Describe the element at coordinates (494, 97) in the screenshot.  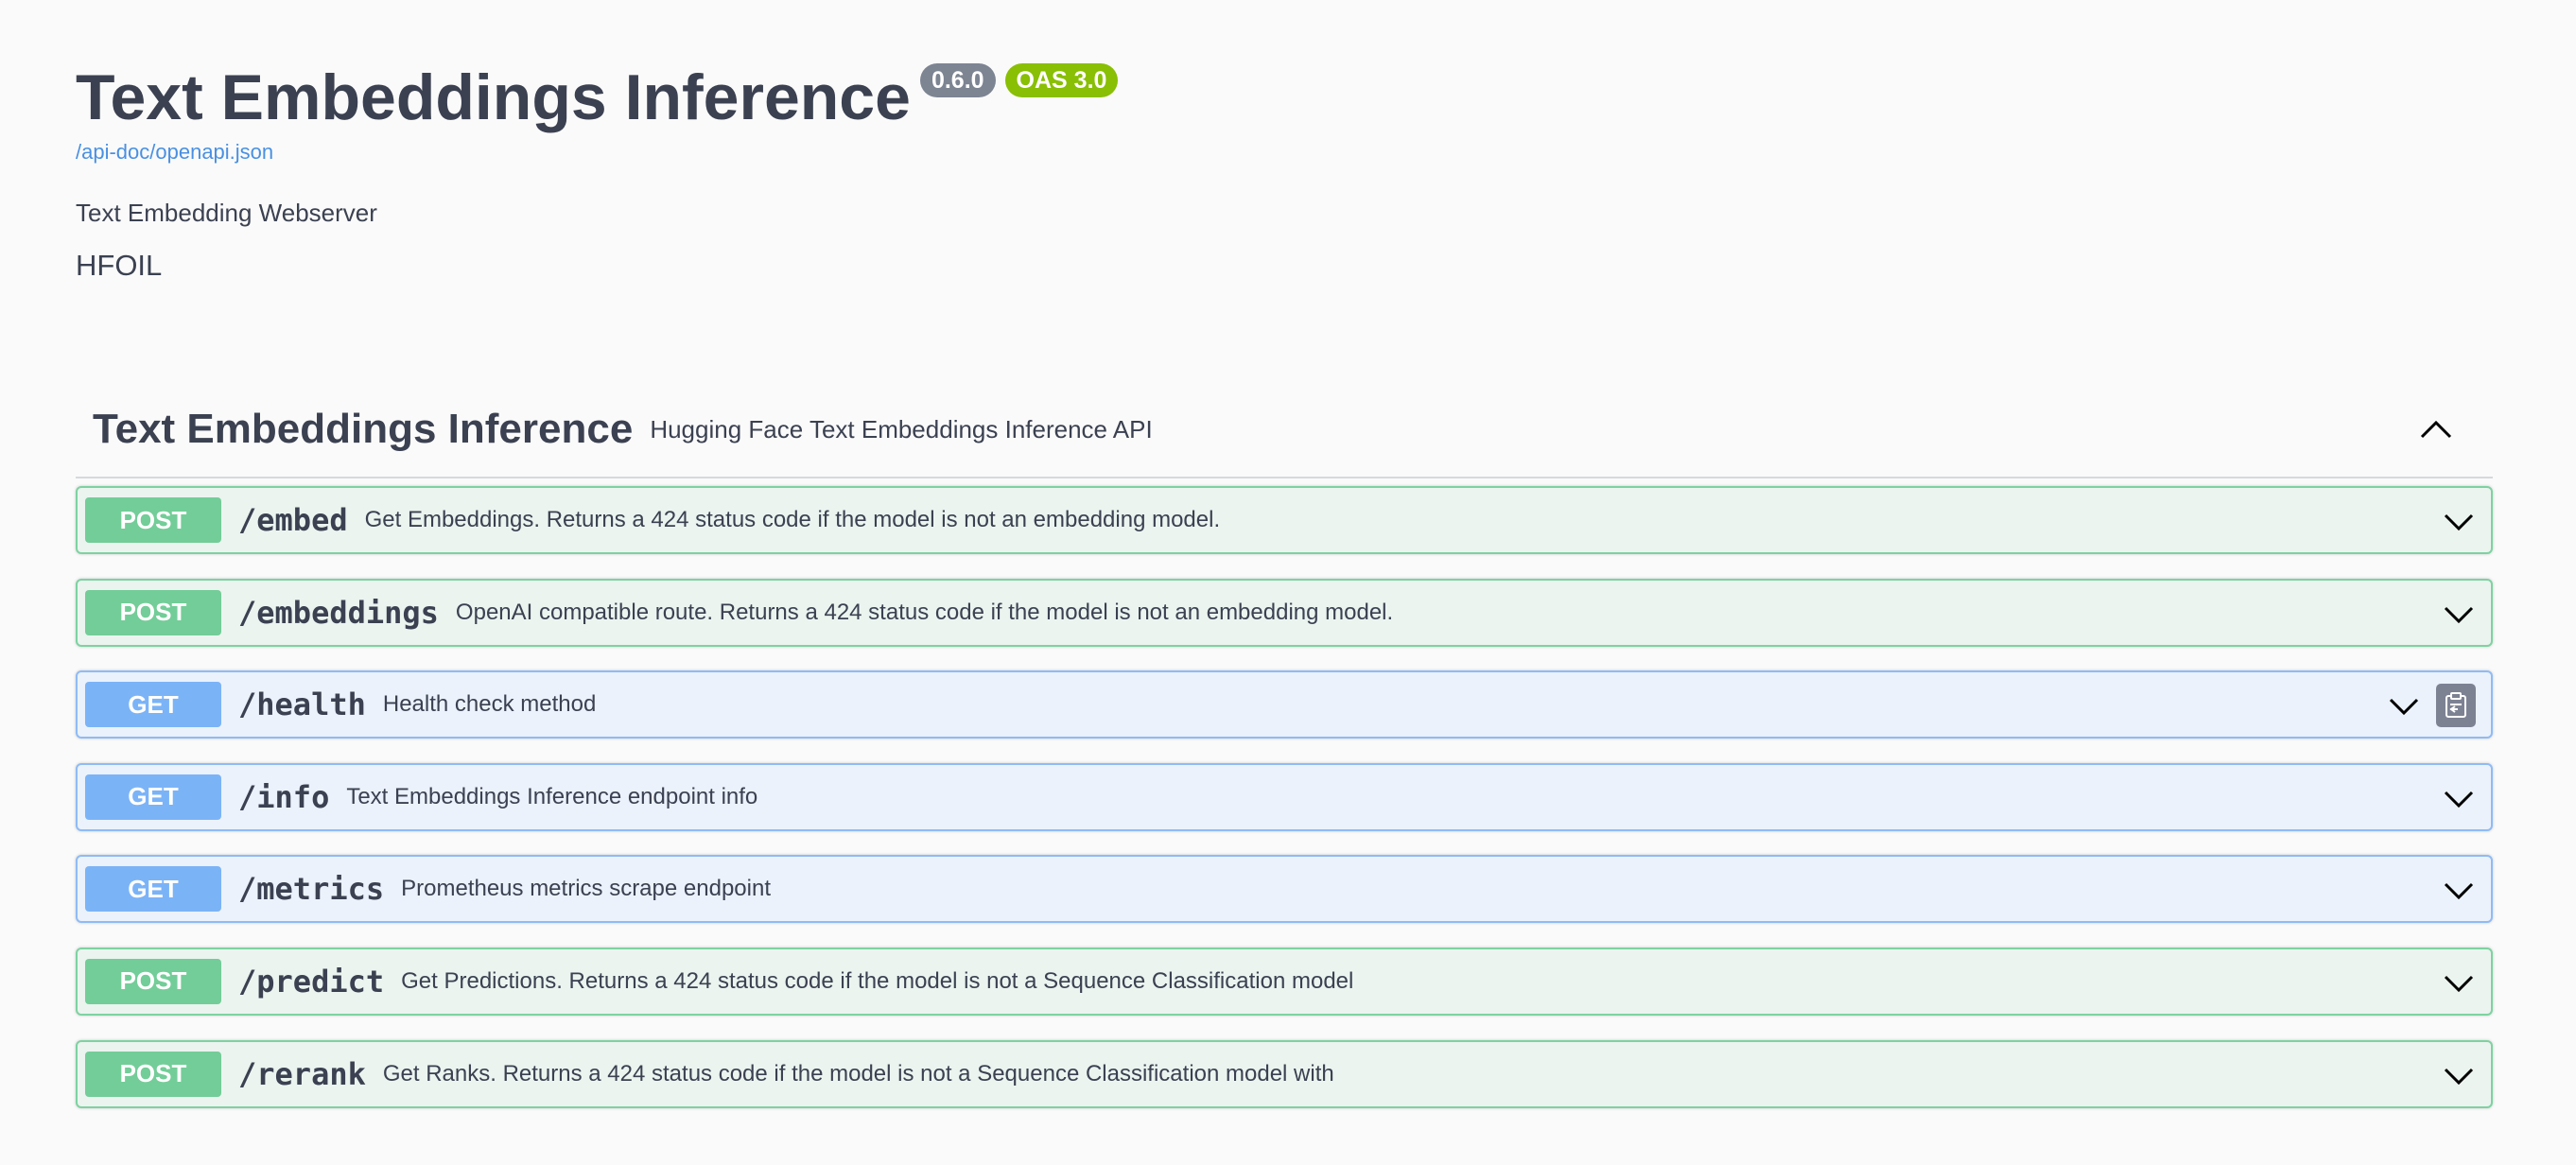
I see `page-title: Text Embeddings Inference` at that location.